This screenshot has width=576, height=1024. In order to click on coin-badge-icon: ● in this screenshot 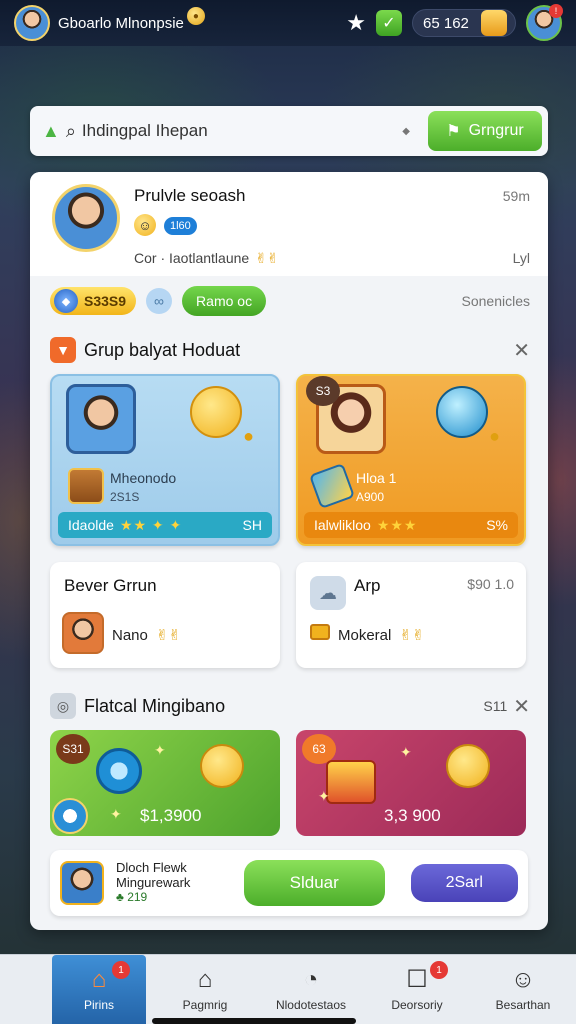, I will do `click(195, 16)`.